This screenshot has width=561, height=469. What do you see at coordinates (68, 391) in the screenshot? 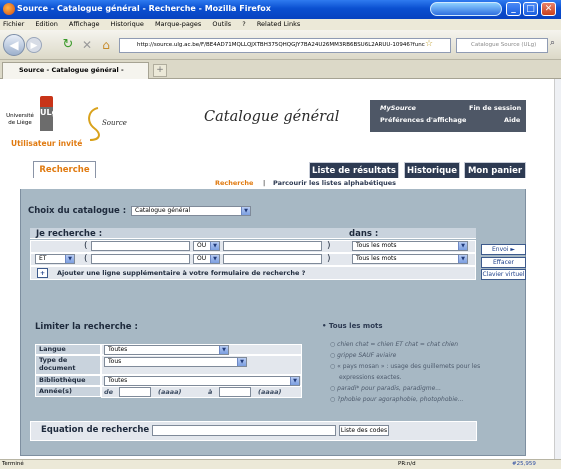
I see `annee-label: Année(s)` at bounding box center [68, 391].